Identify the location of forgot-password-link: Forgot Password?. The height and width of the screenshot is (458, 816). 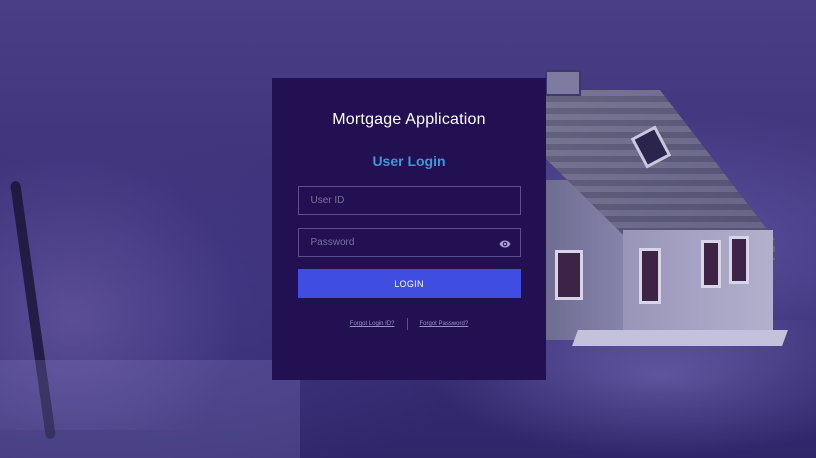
(444, 324).